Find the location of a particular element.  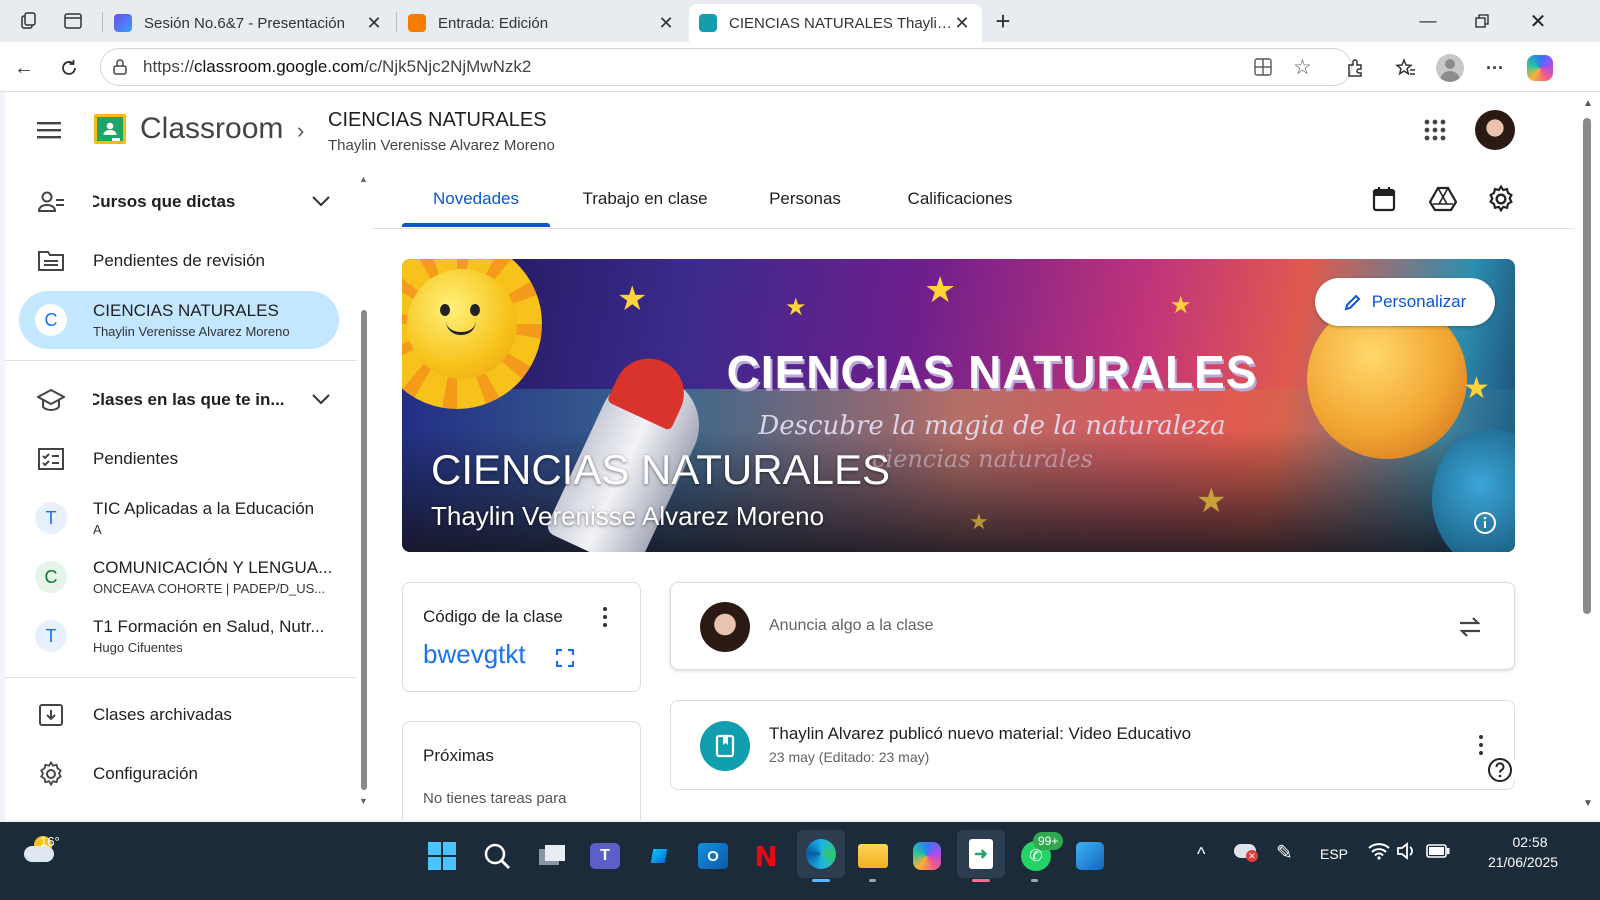

temperature: 16° is located at coordinates (50, 841).